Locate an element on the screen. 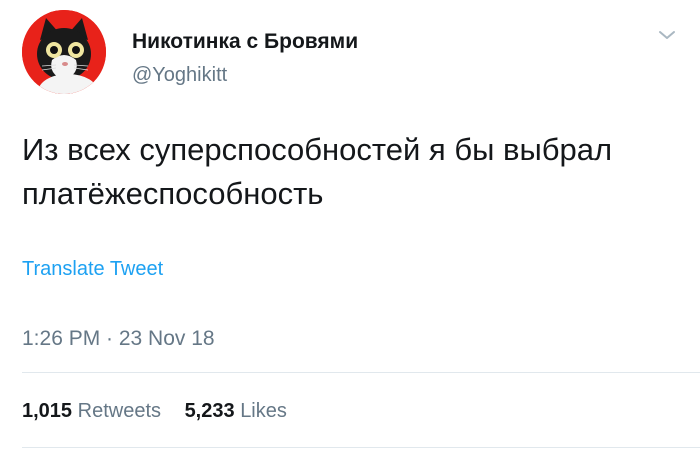  retweets-label: Retweets is located at coordinates (119, 411).